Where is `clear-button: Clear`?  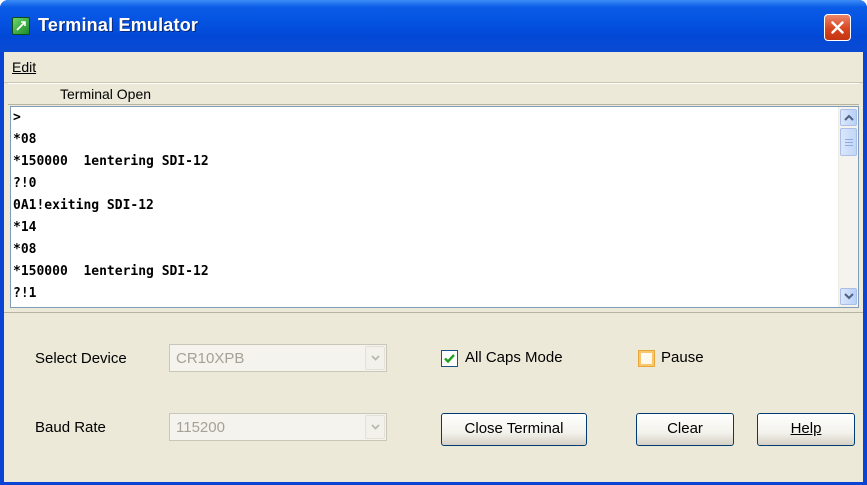 clear-button: Clear is located at coordinates (685, 429).